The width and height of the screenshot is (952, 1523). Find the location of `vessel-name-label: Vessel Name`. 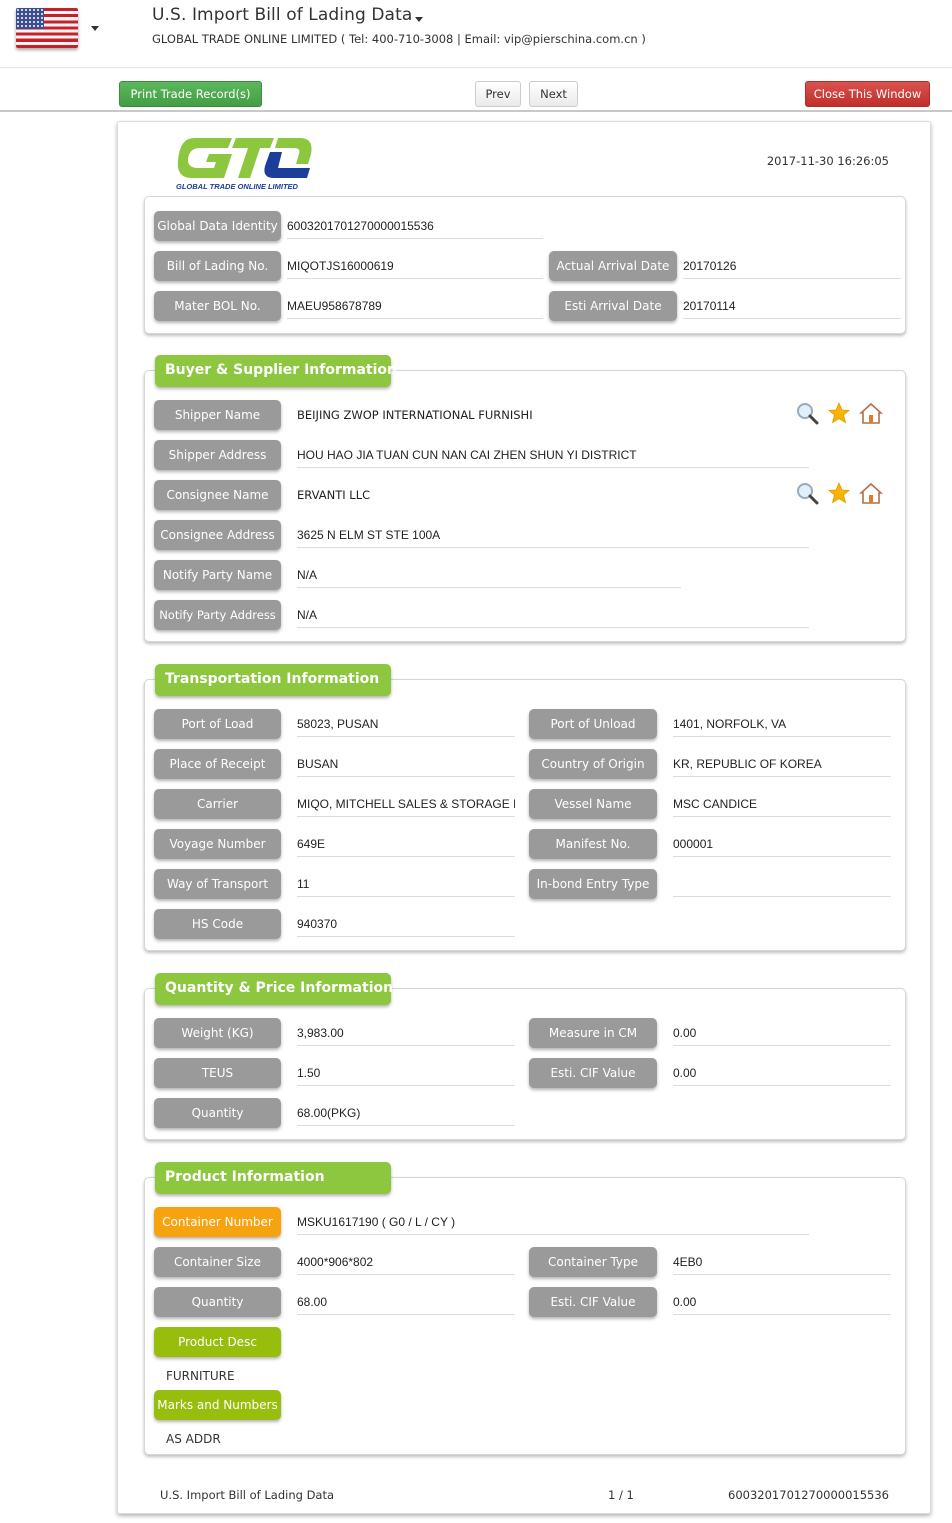

vessel-name-label: Vessel Name is located at coordinates (593, 804).